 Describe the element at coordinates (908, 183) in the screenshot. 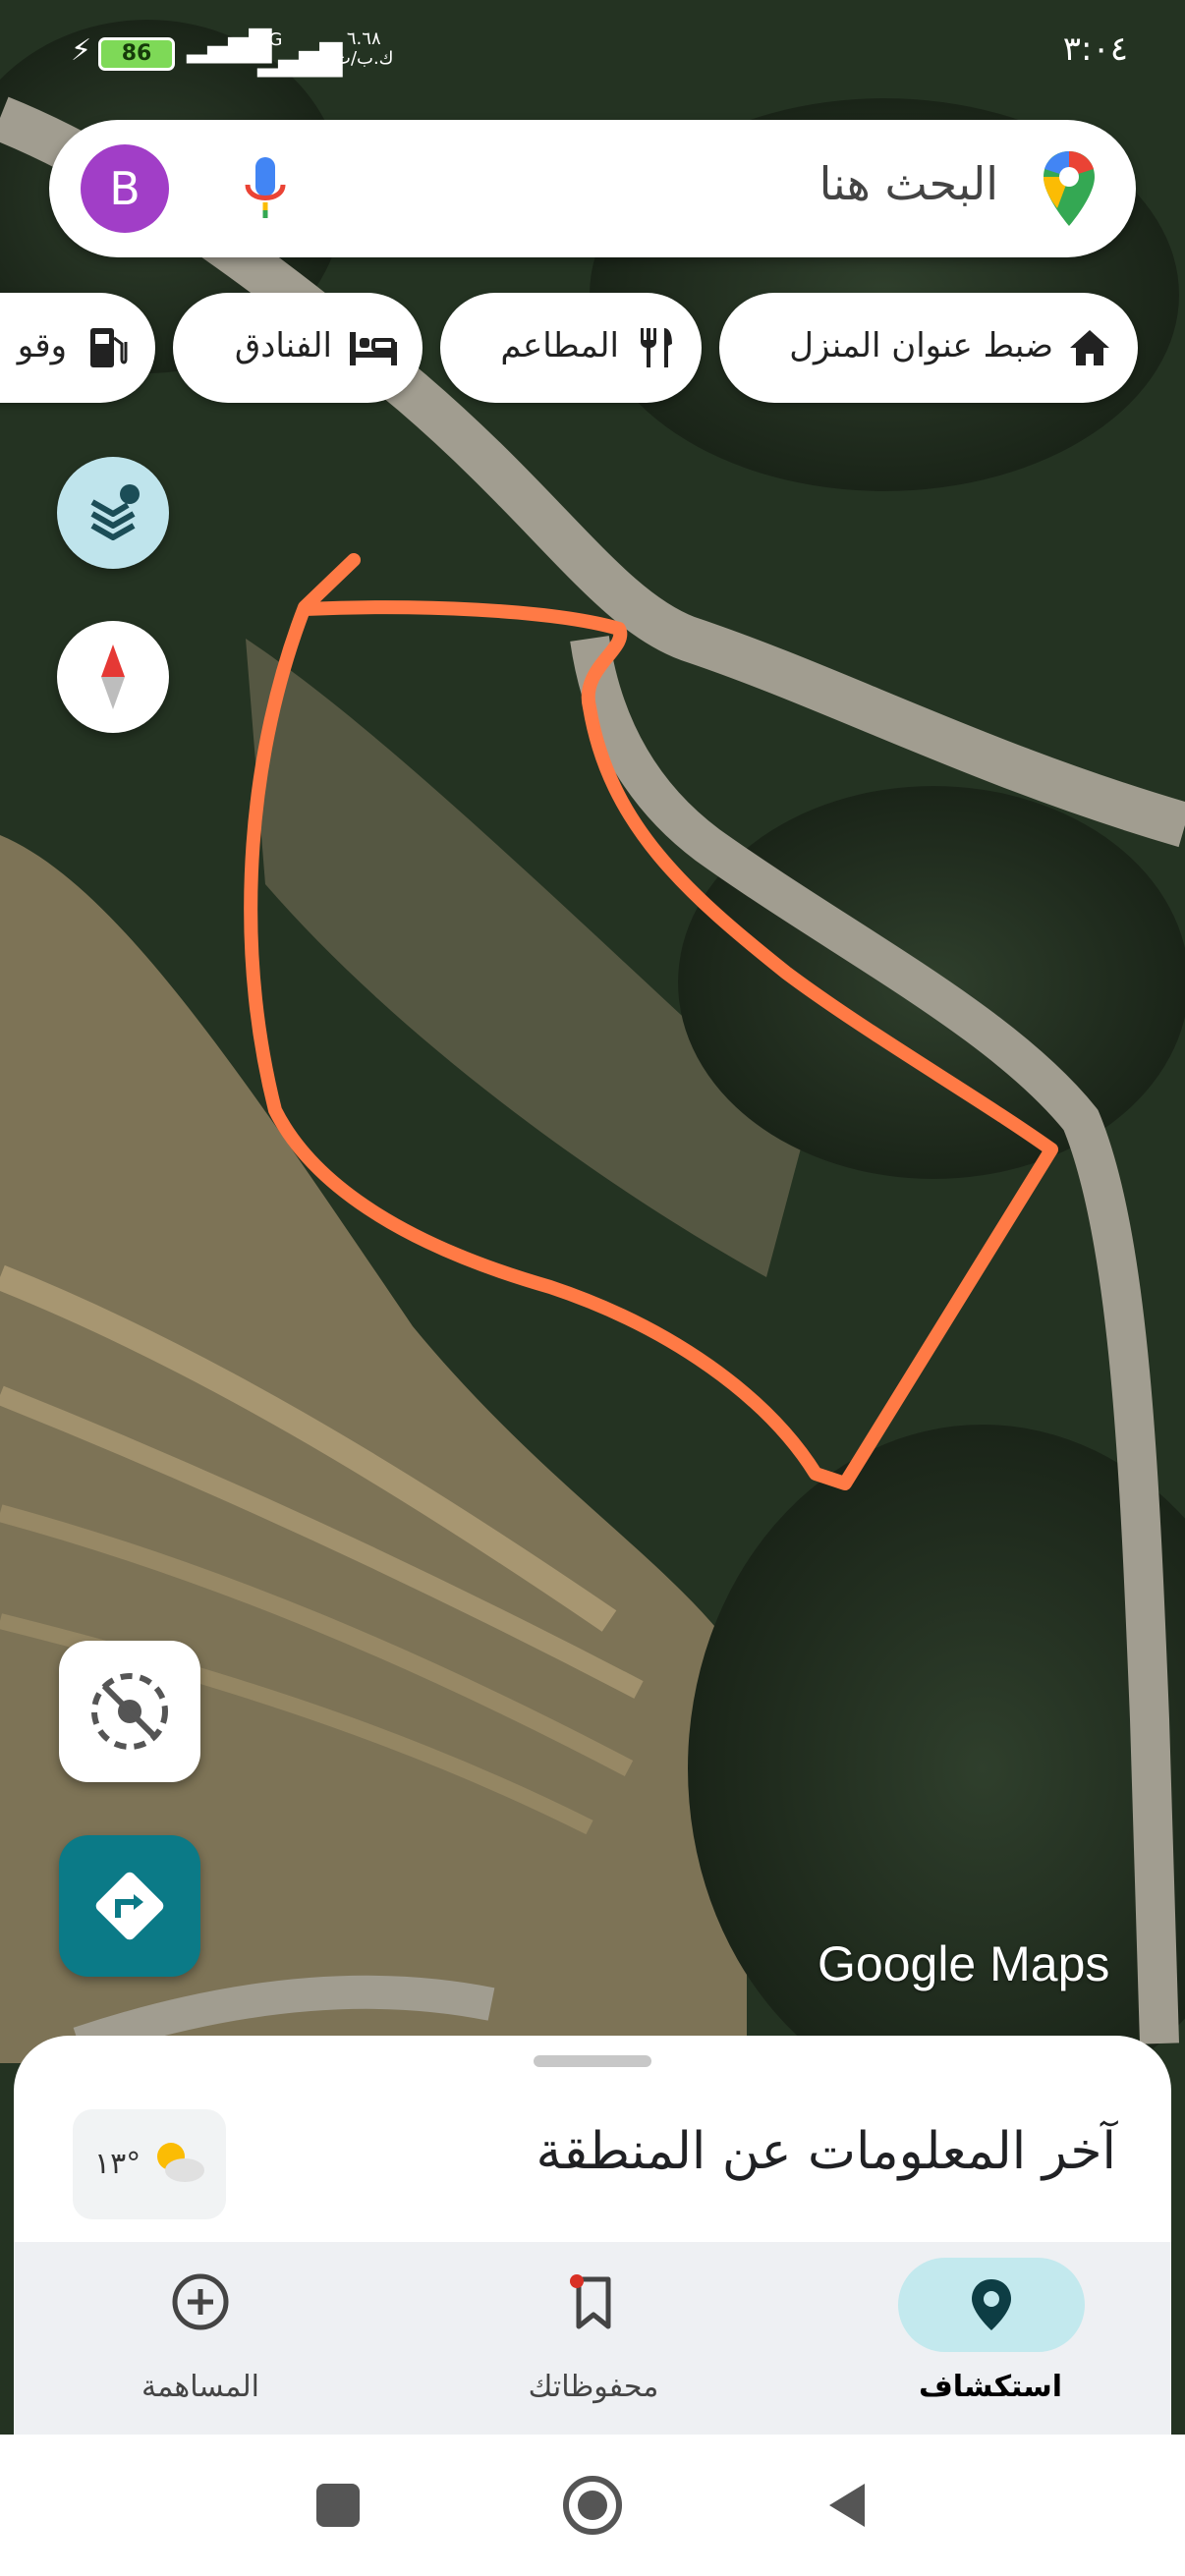

I see `search-placeholder: البحث هنا` at that location.